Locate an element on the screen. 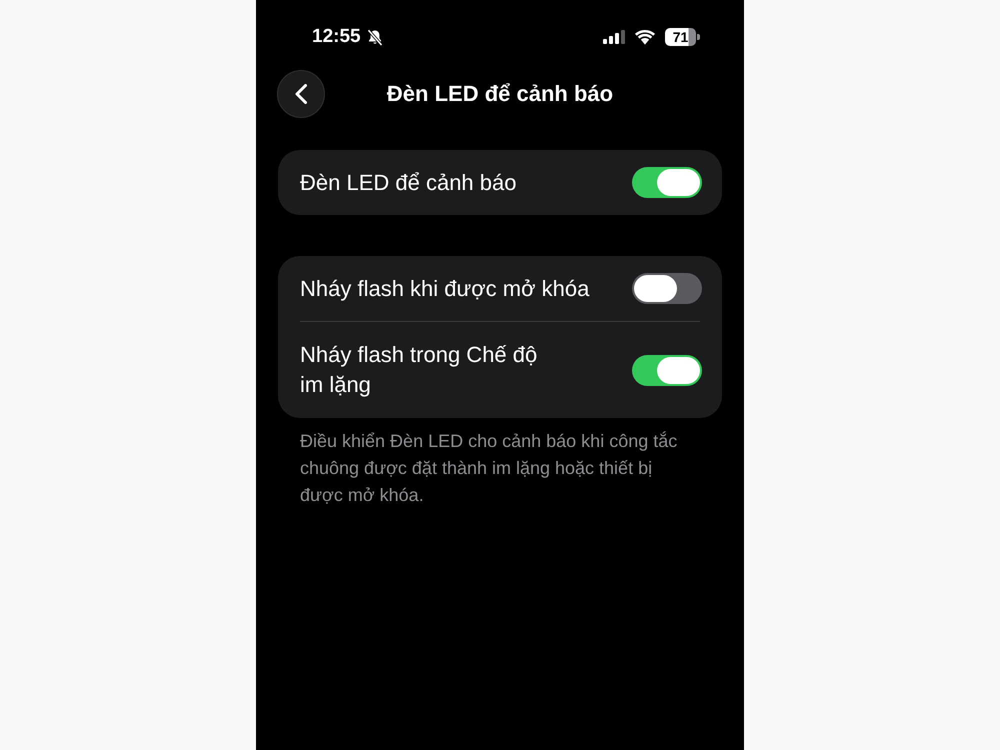 The height and width of the screenshot is (750, 1000). wifi-icon is located at coordinates (645, 37).